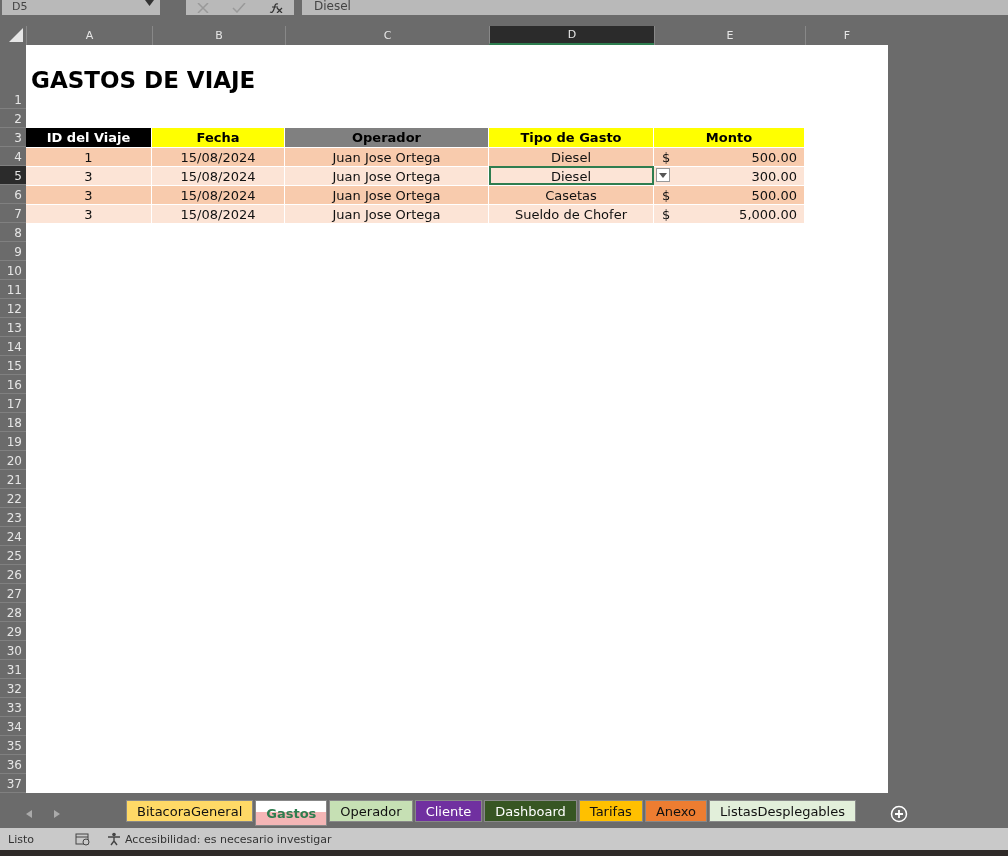 Image resolution: width=1008 pixels, height=856 pixels. Describe the element at coordinates (448, 811) in the screenshot. I see `sheet-tab: Cliente` at that location.